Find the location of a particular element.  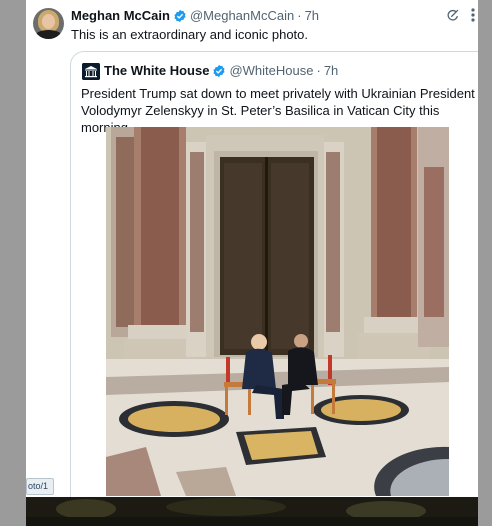

quoted-author-handle: @WhiteHouse is located at coordinates (271, 70).